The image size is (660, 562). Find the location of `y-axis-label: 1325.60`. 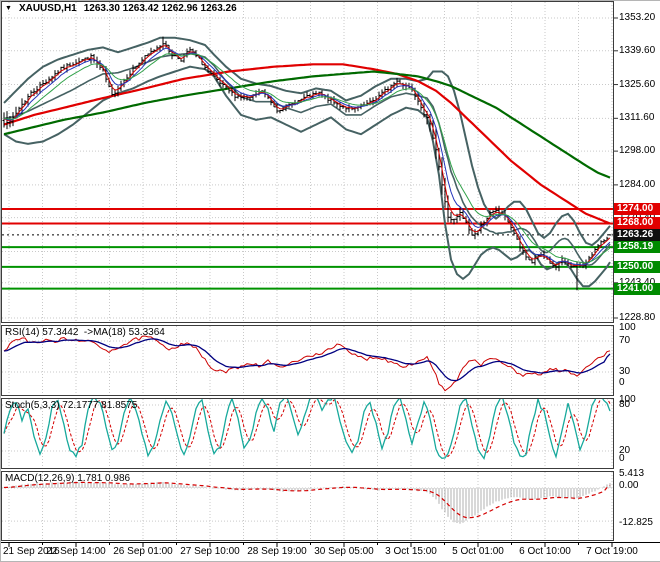

y-axis-label: 1325.60 is located at coordinates (637, 84).